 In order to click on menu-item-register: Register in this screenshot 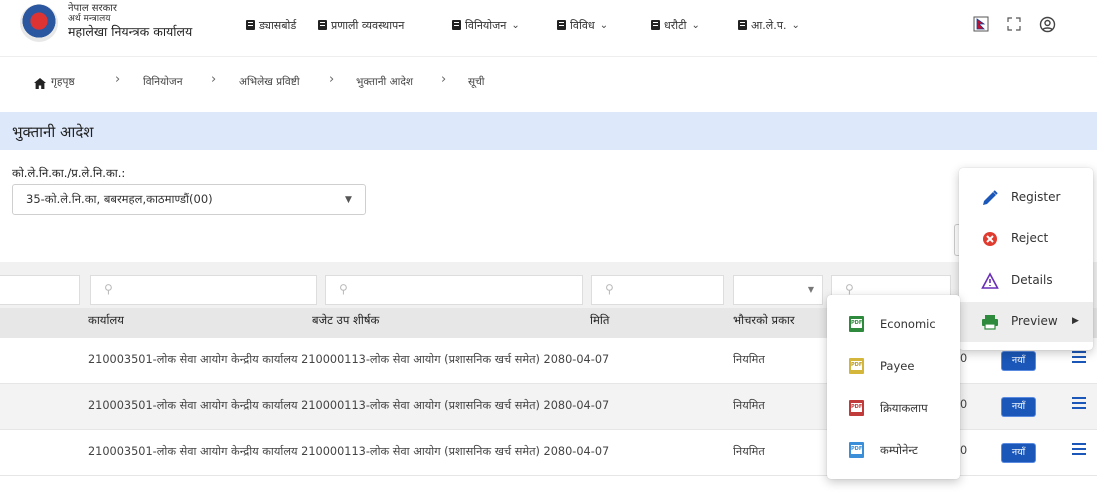, I will do `click(1026, 198)`.